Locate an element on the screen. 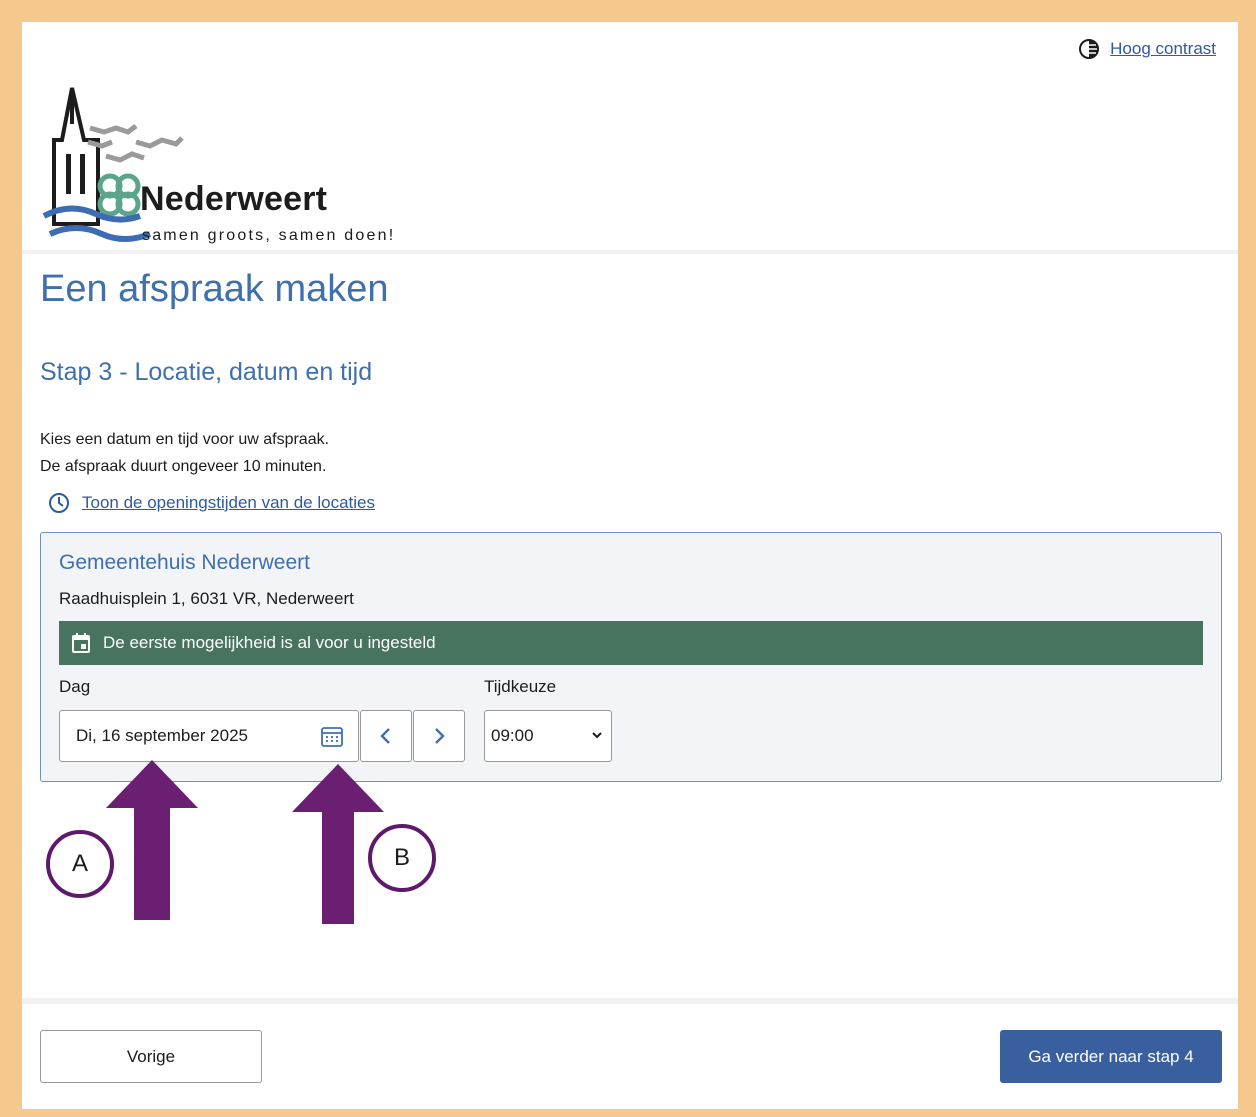 The width and height of the screenshot is (1256, 1117). next-step-button: Ga verder naar stap 4 is located at coordinates (1111, 1056).